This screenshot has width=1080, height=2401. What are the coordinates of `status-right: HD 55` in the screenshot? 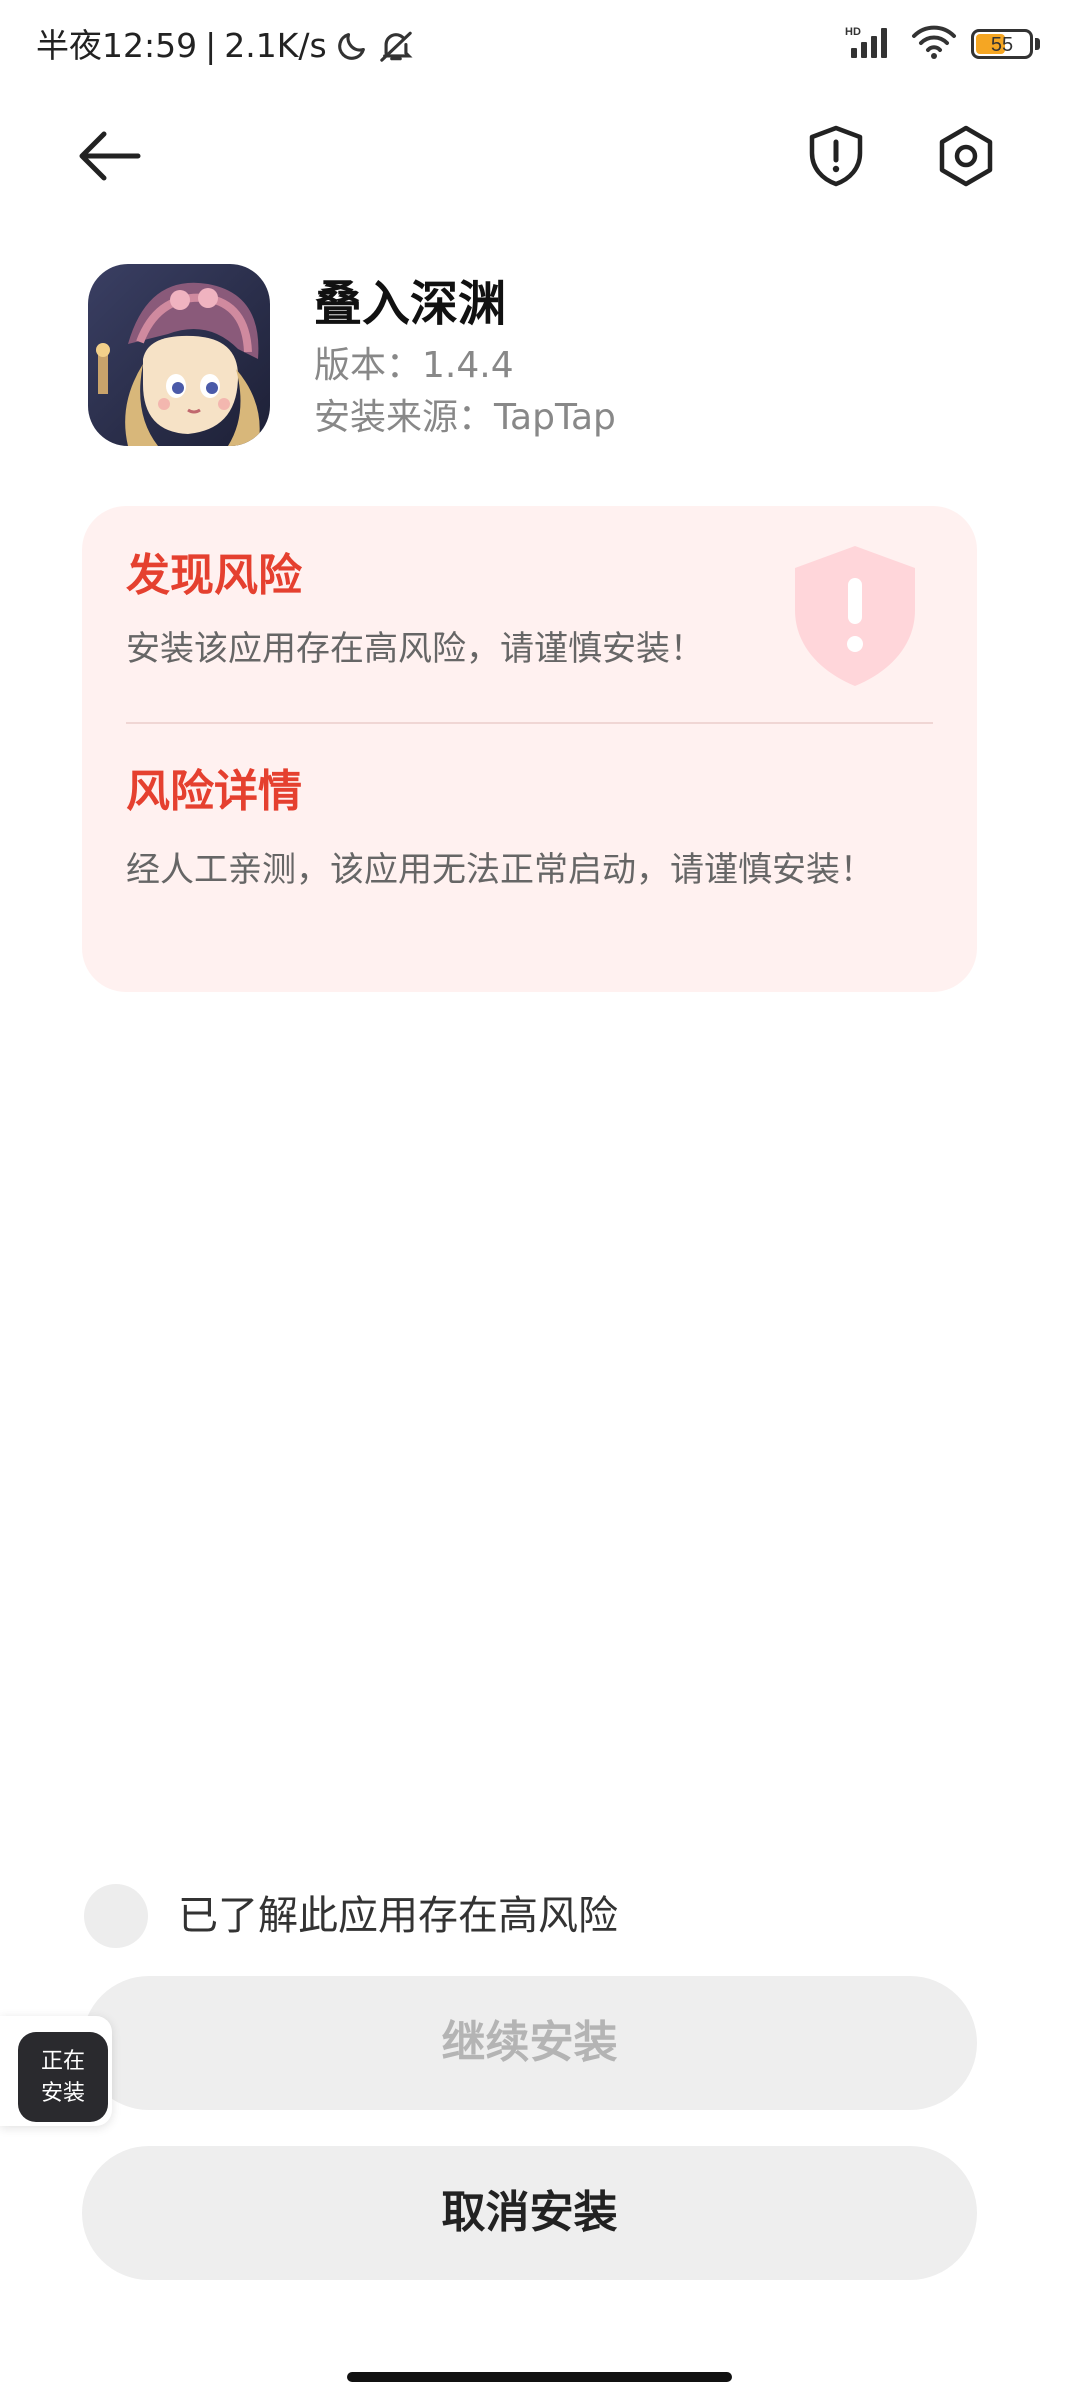 It's located at (942, 44).